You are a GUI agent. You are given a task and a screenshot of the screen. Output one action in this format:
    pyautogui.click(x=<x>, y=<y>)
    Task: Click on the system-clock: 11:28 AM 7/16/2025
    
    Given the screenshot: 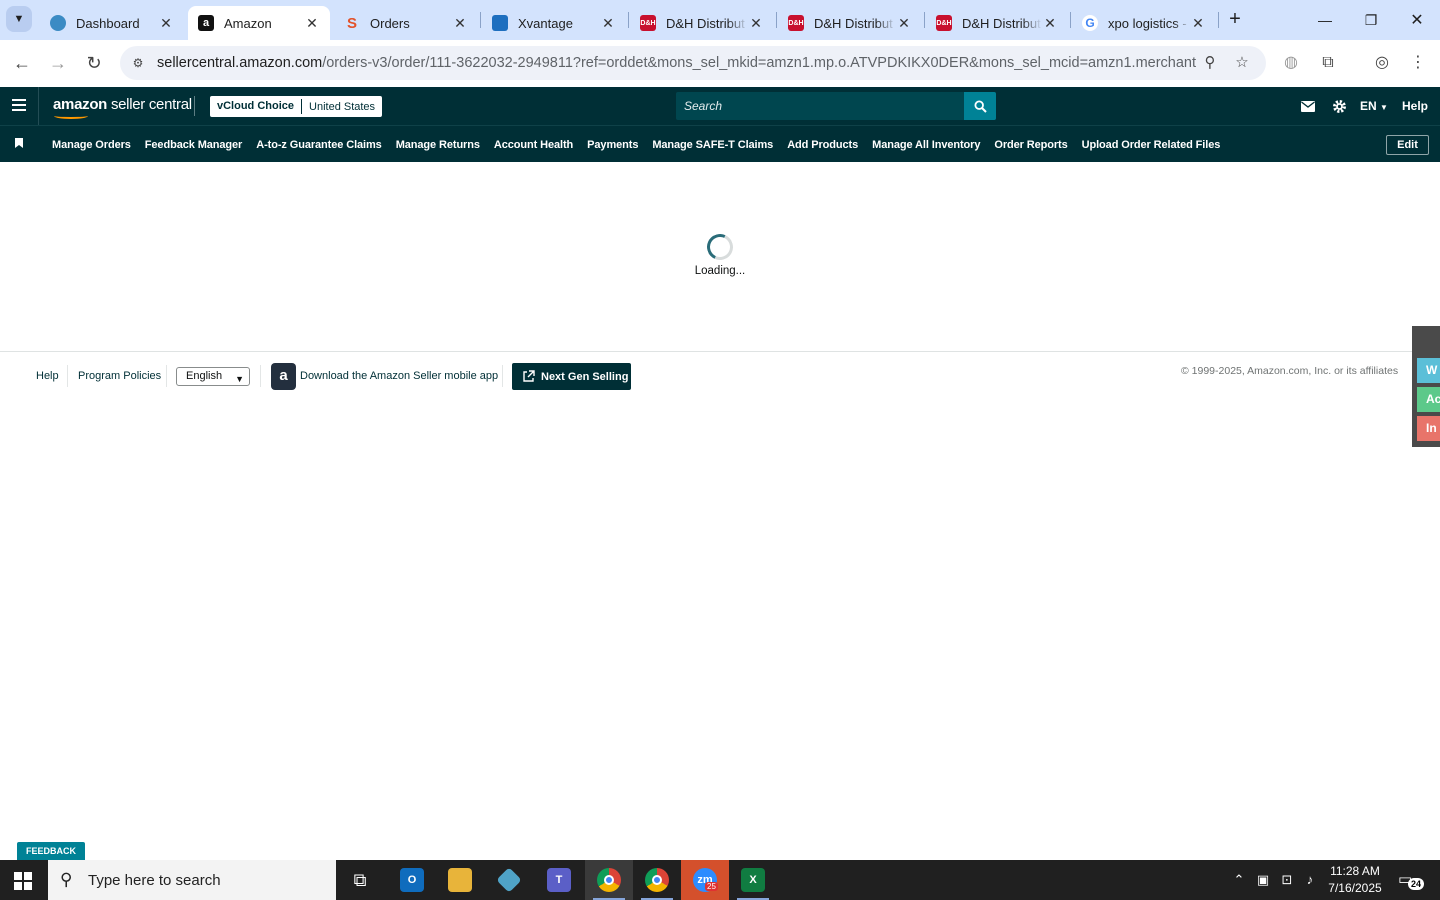 What is the action you would take?
    pyautogui.click(x=1355, y=880)
    